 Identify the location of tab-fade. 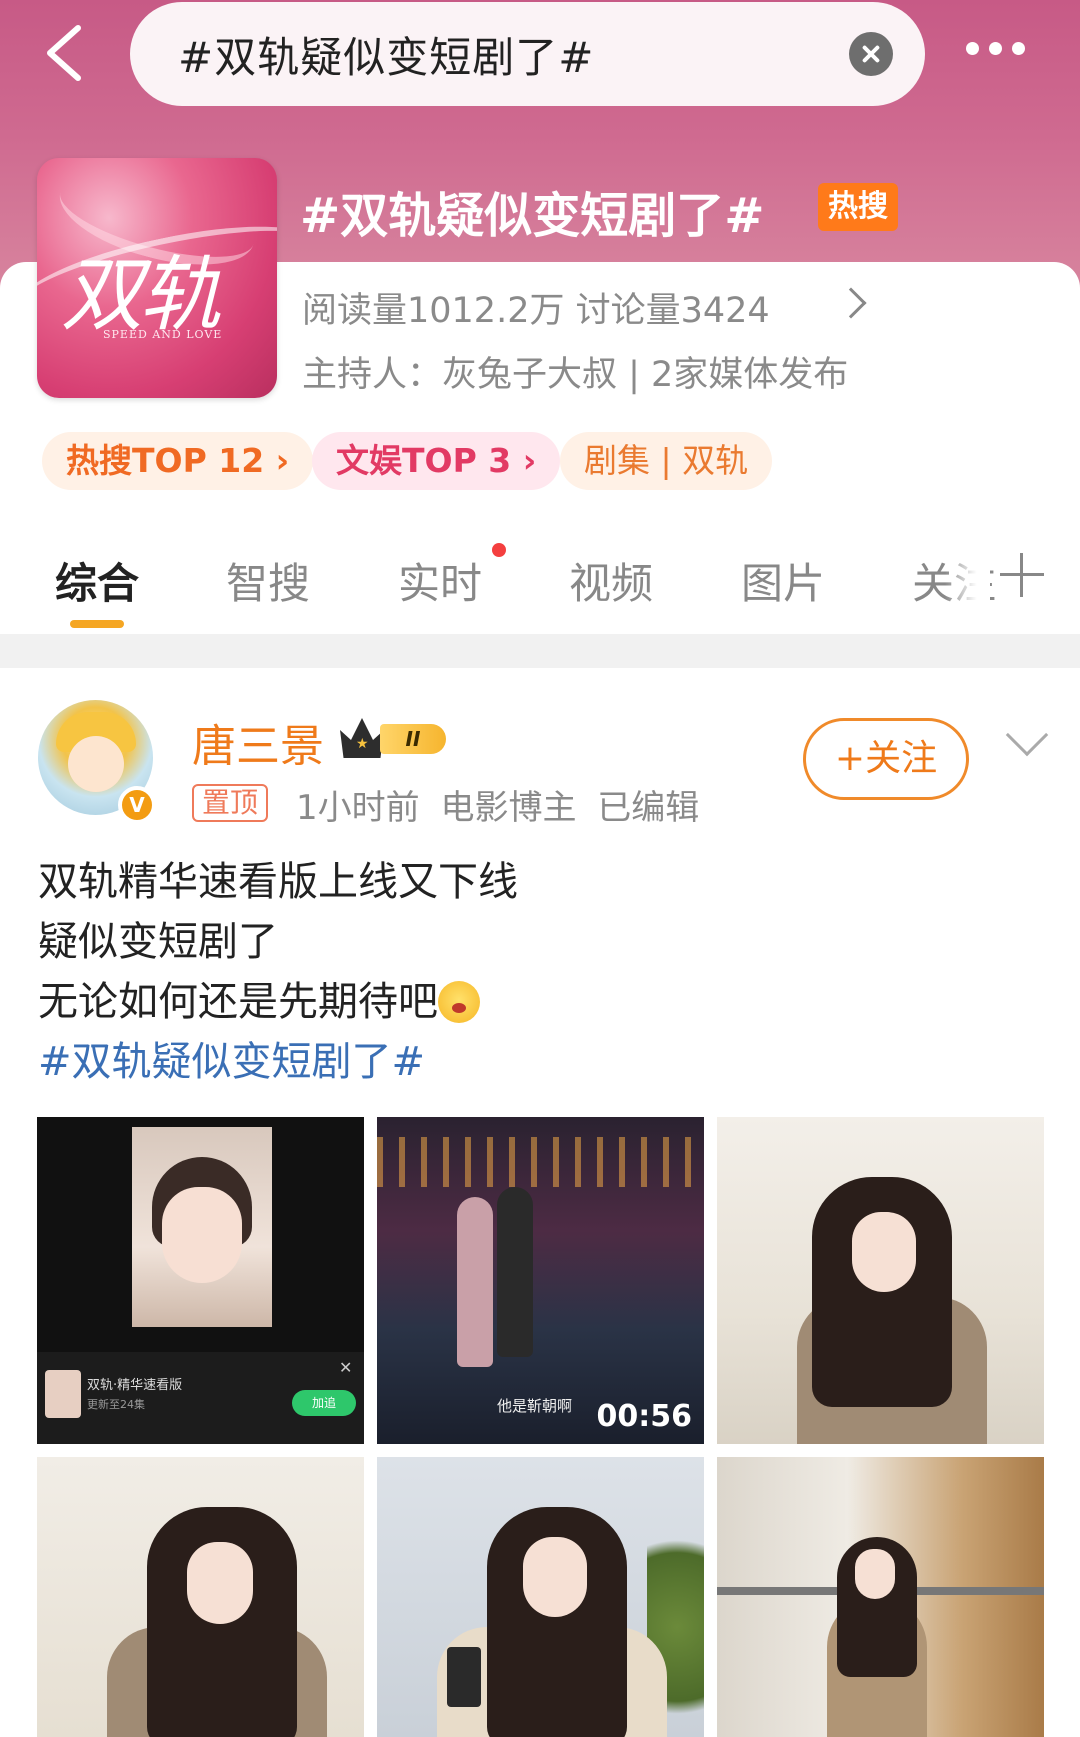
(967, 575).